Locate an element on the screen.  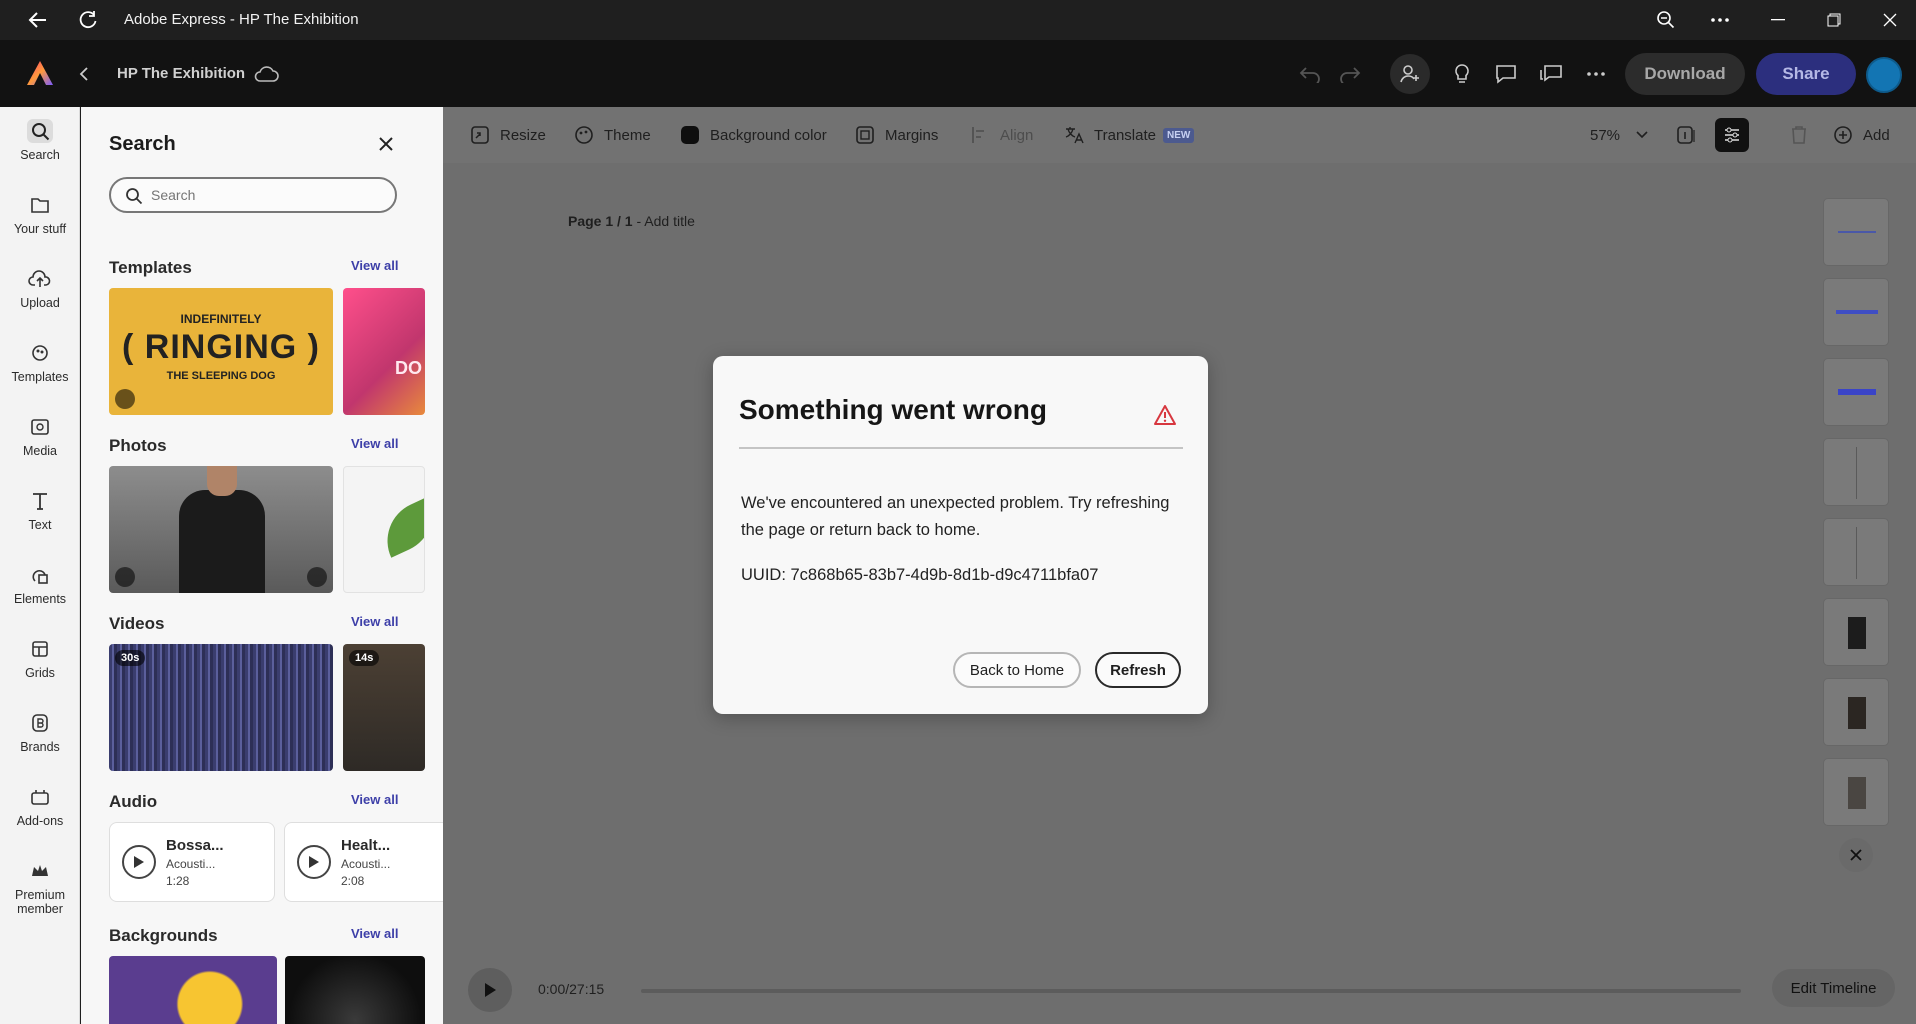
rail-item-search: Search is located at coordinates (40, 140).